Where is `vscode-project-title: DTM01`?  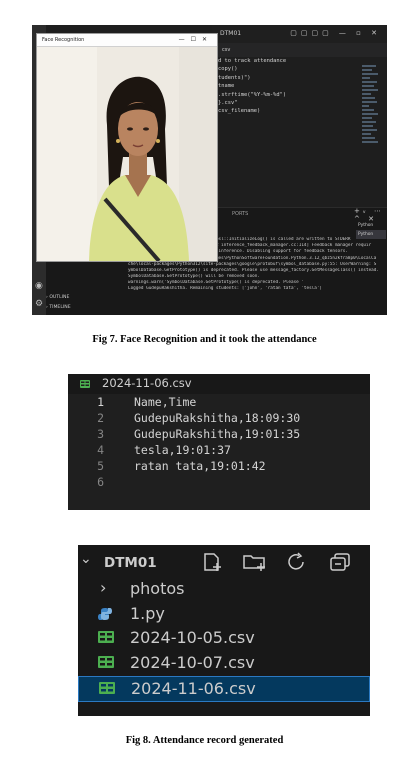 vscode-project-title: DTM01 is located at coordinates (231, 33).